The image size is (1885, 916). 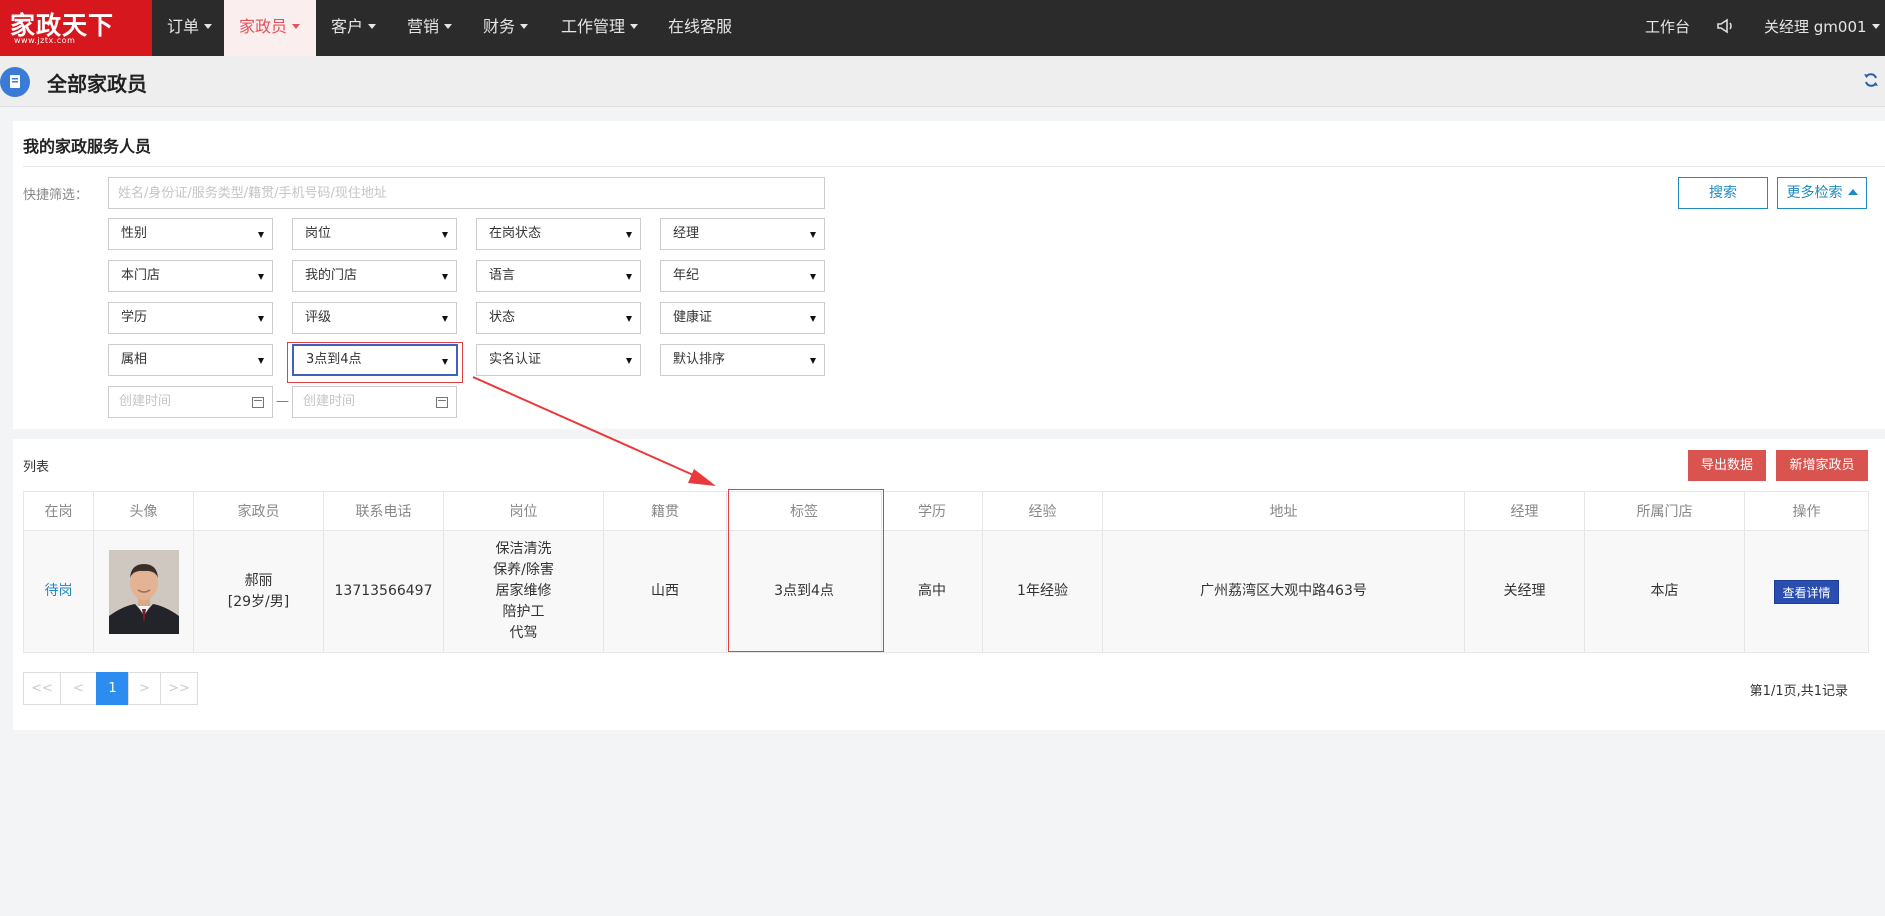 What do you see at coordinates (318, 317) in the screenshot?
I see `select-value: 评级` at bounding box center [318, 317].